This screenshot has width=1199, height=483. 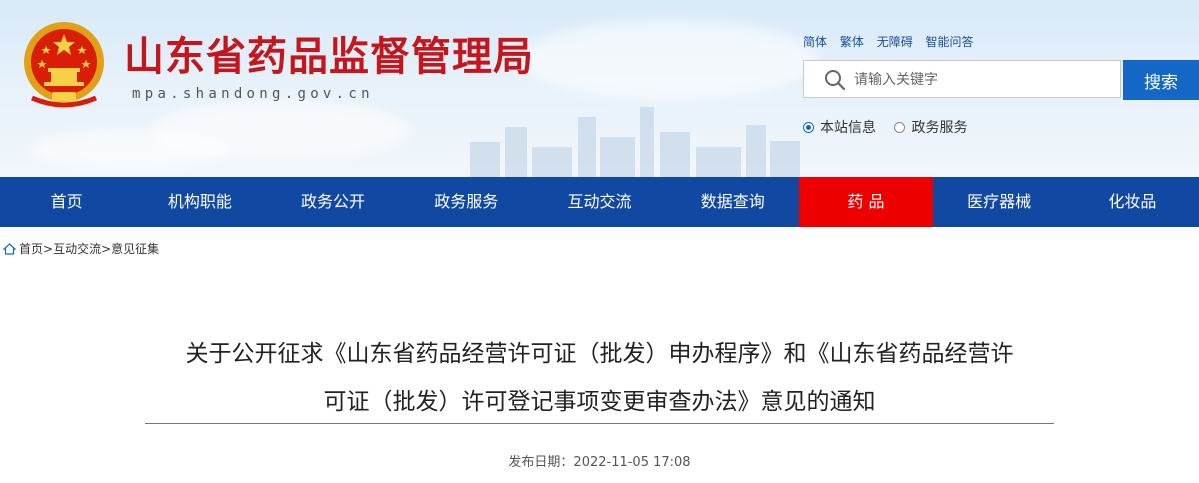 What do you see at coordinates (852, 42) in the screenshot?
I see `traditional-chinese-link: 繁体` at bounding box center [852, 42].